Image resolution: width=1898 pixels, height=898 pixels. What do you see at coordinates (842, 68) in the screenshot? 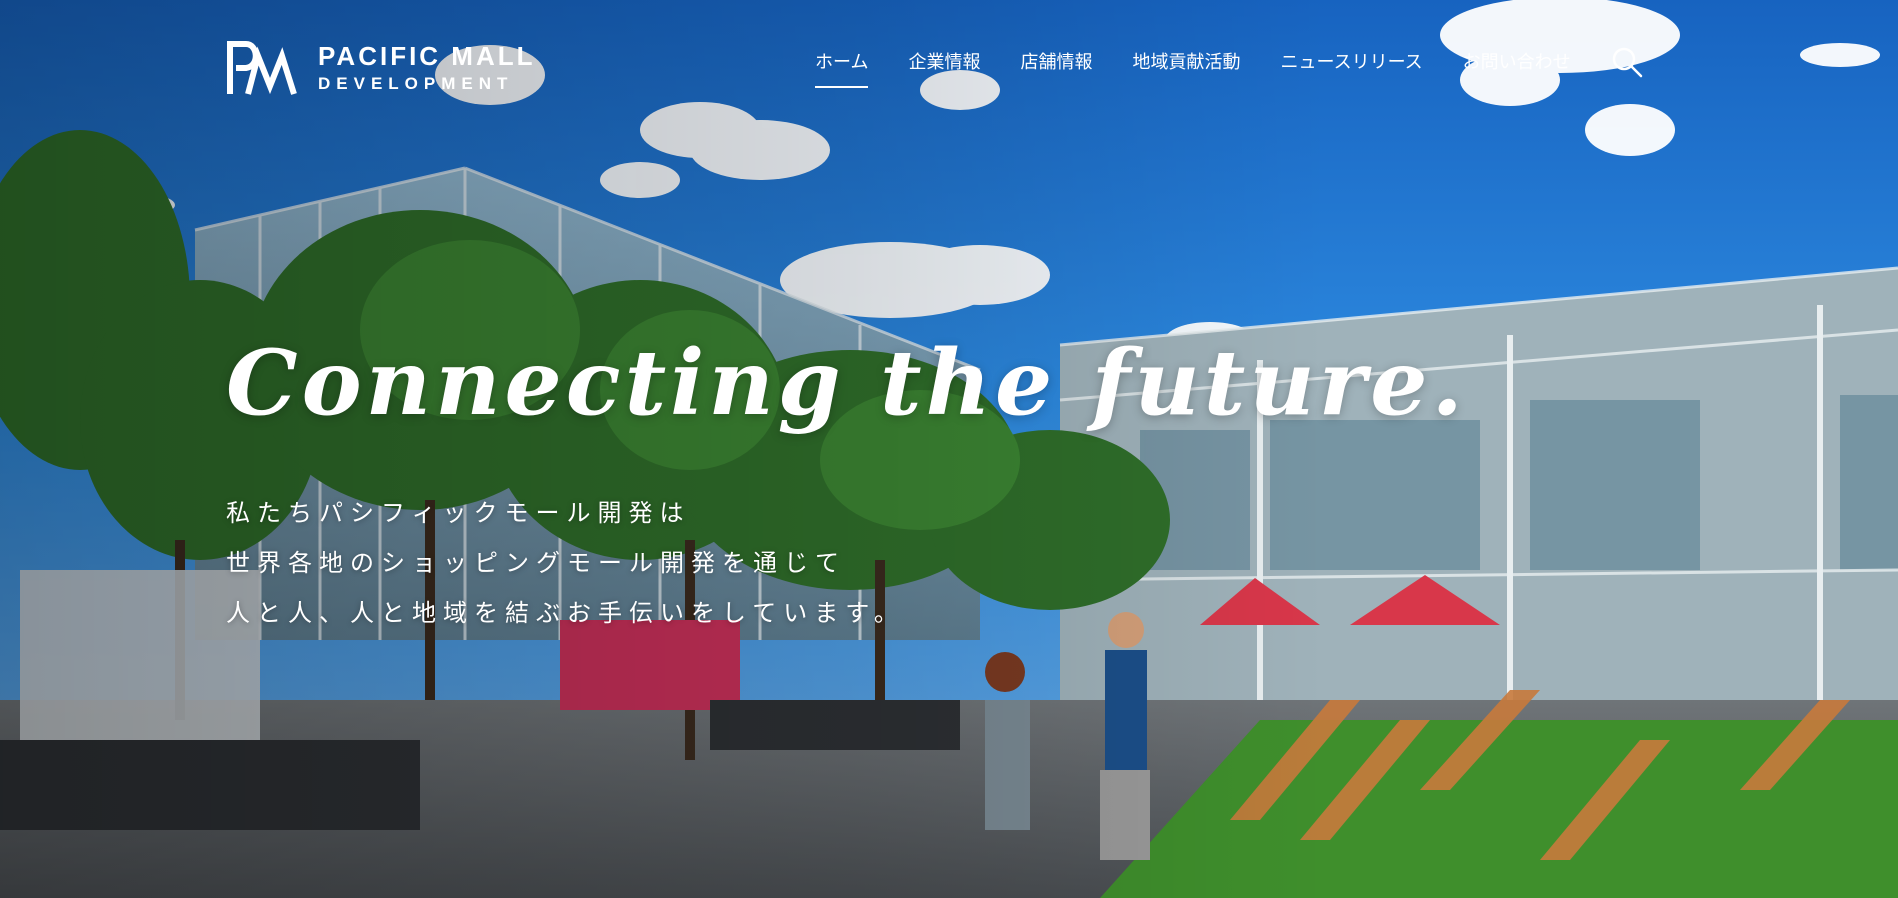
I see `nav-item-home: ホーム` at bounding box center [842, 68].